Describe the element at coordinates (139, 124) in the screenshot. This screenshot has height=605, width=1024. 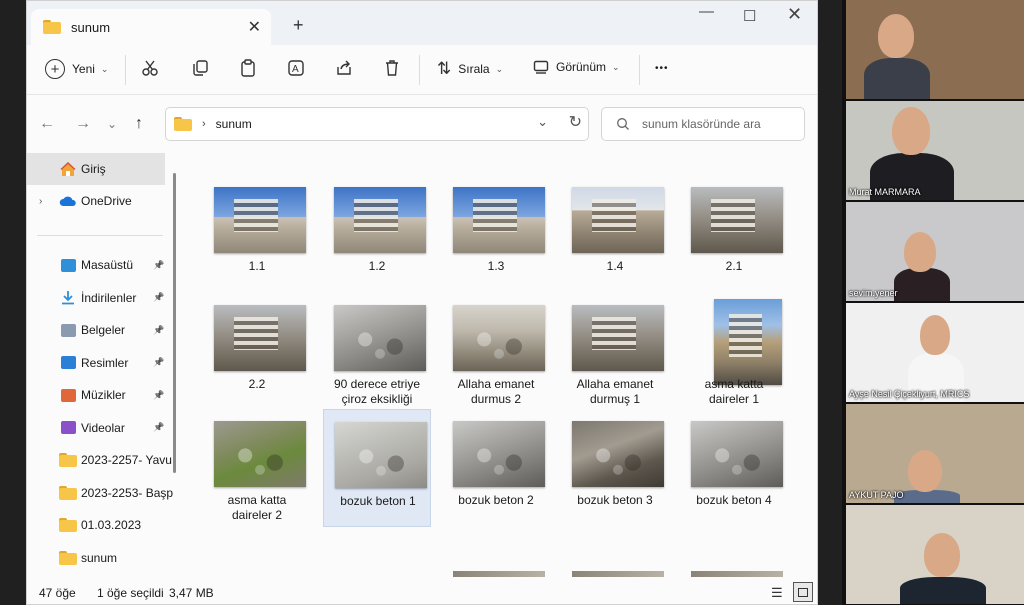
I see `up-arrow-icon: ↑` at that location.